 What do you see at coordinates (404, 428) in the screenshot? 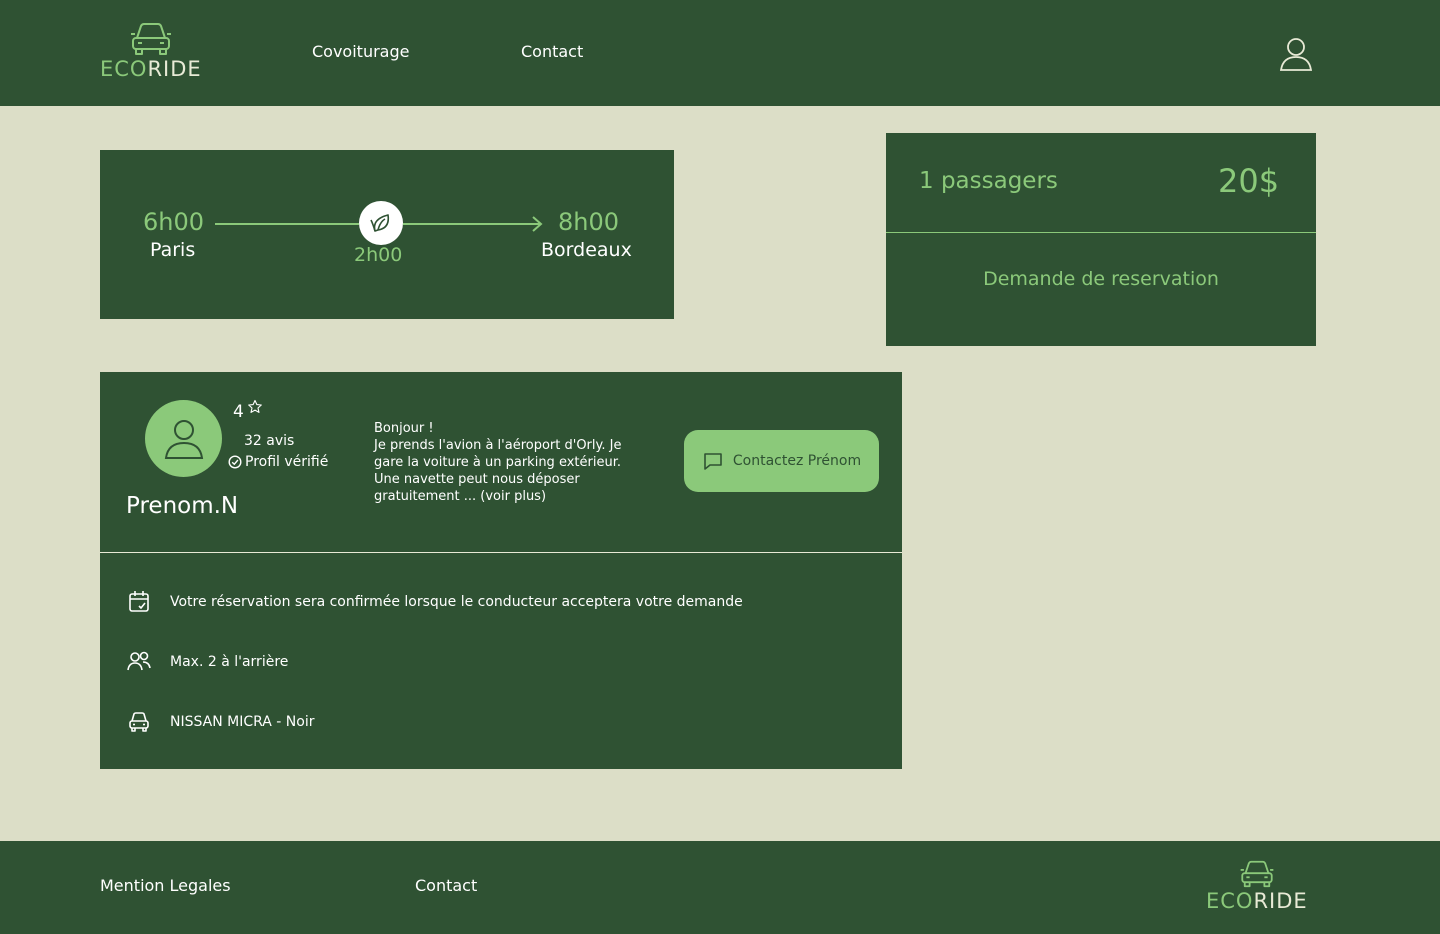
I see `message-line: Bonjour !` at bounding box center [404, 428].